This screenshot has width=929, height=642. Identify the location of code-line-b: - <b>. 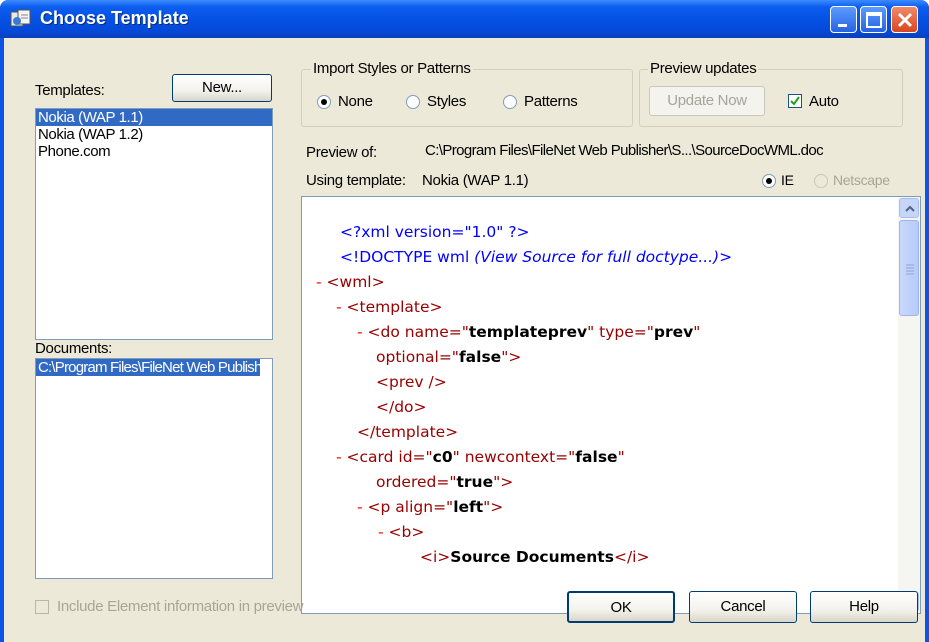
(401, 532).